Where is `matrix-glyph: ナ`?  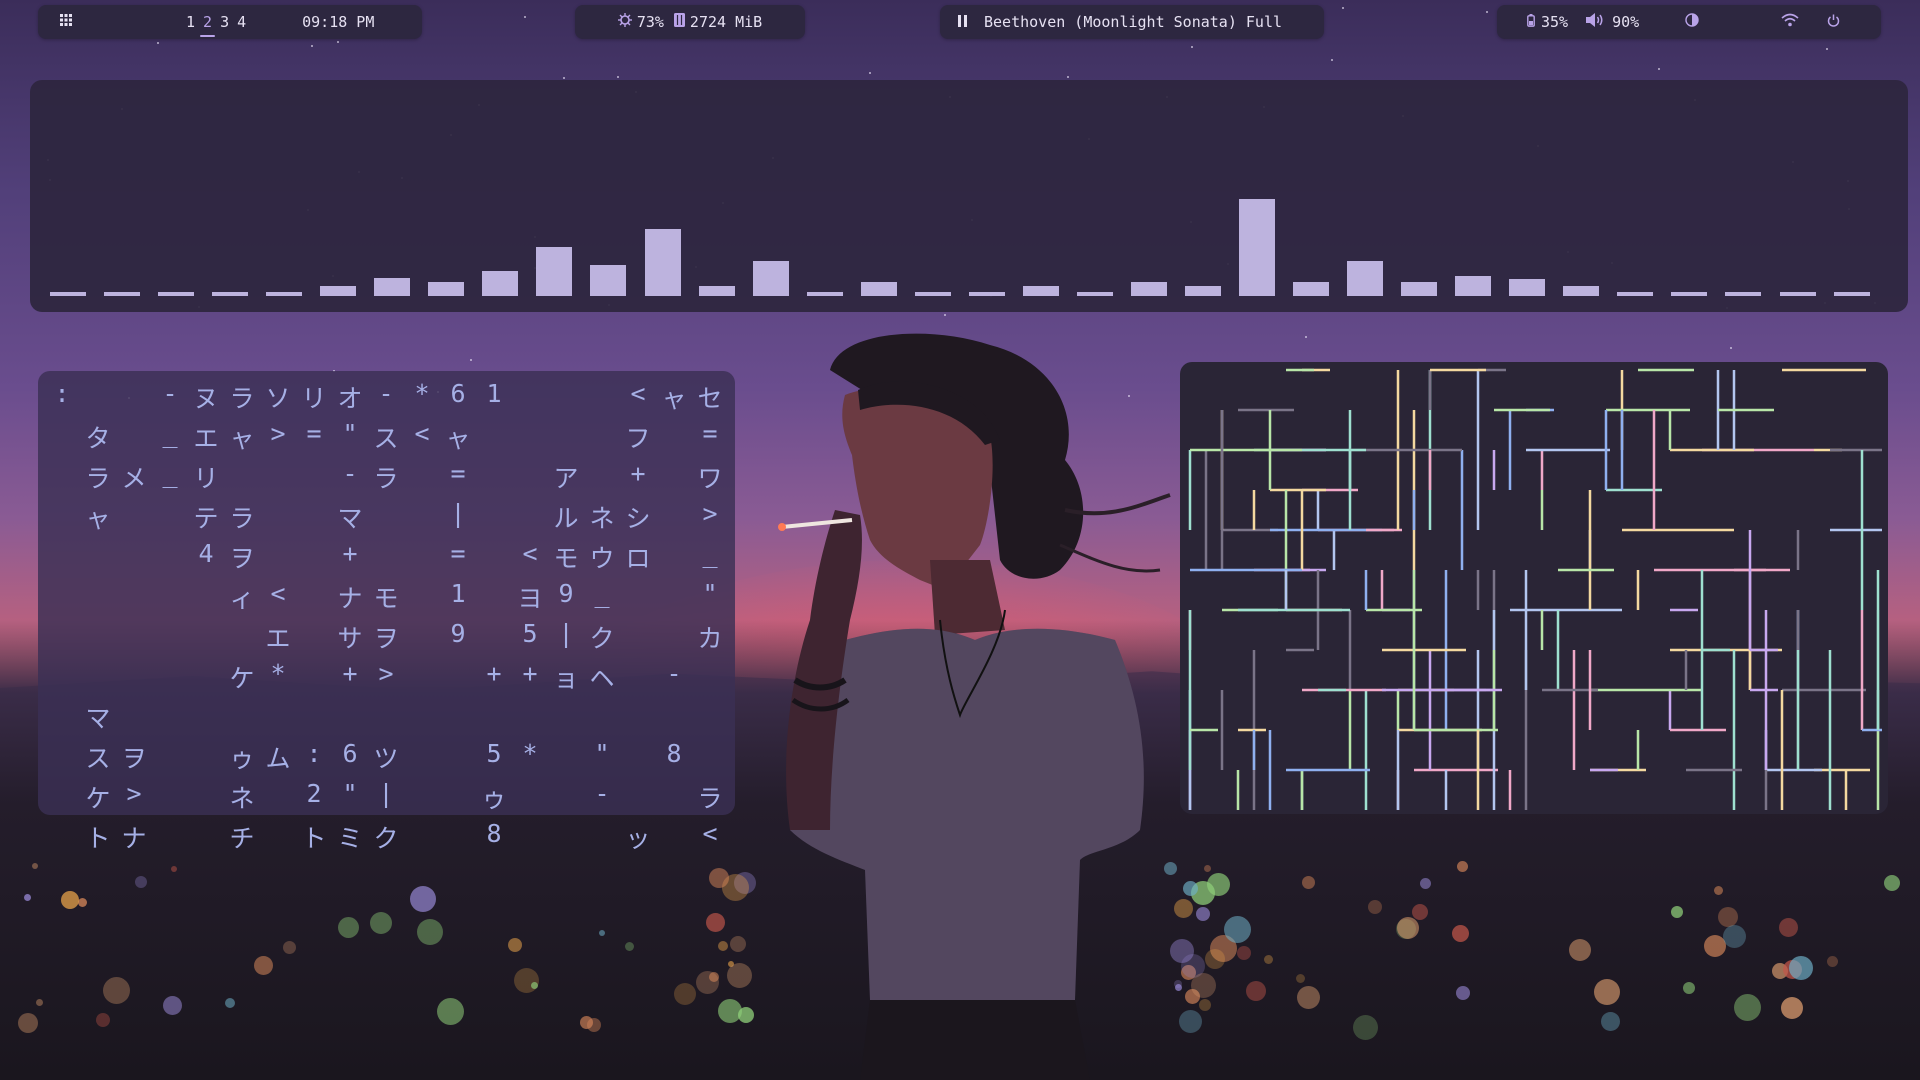 matrix-glyph: ナ is located at coordinates (134, 838).